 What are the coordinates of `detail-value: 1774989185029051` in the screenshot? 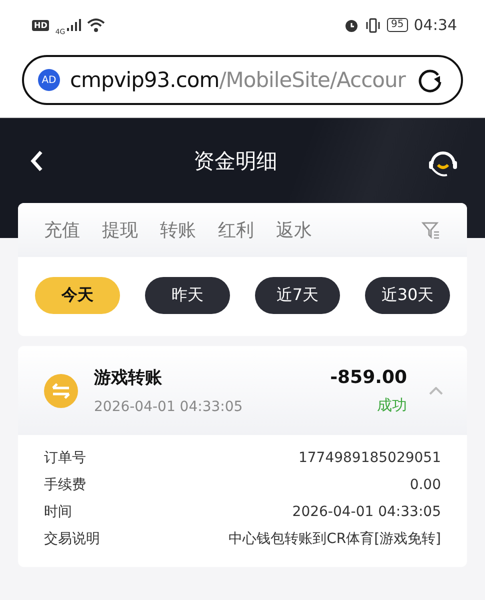 It's located at (369, 458).